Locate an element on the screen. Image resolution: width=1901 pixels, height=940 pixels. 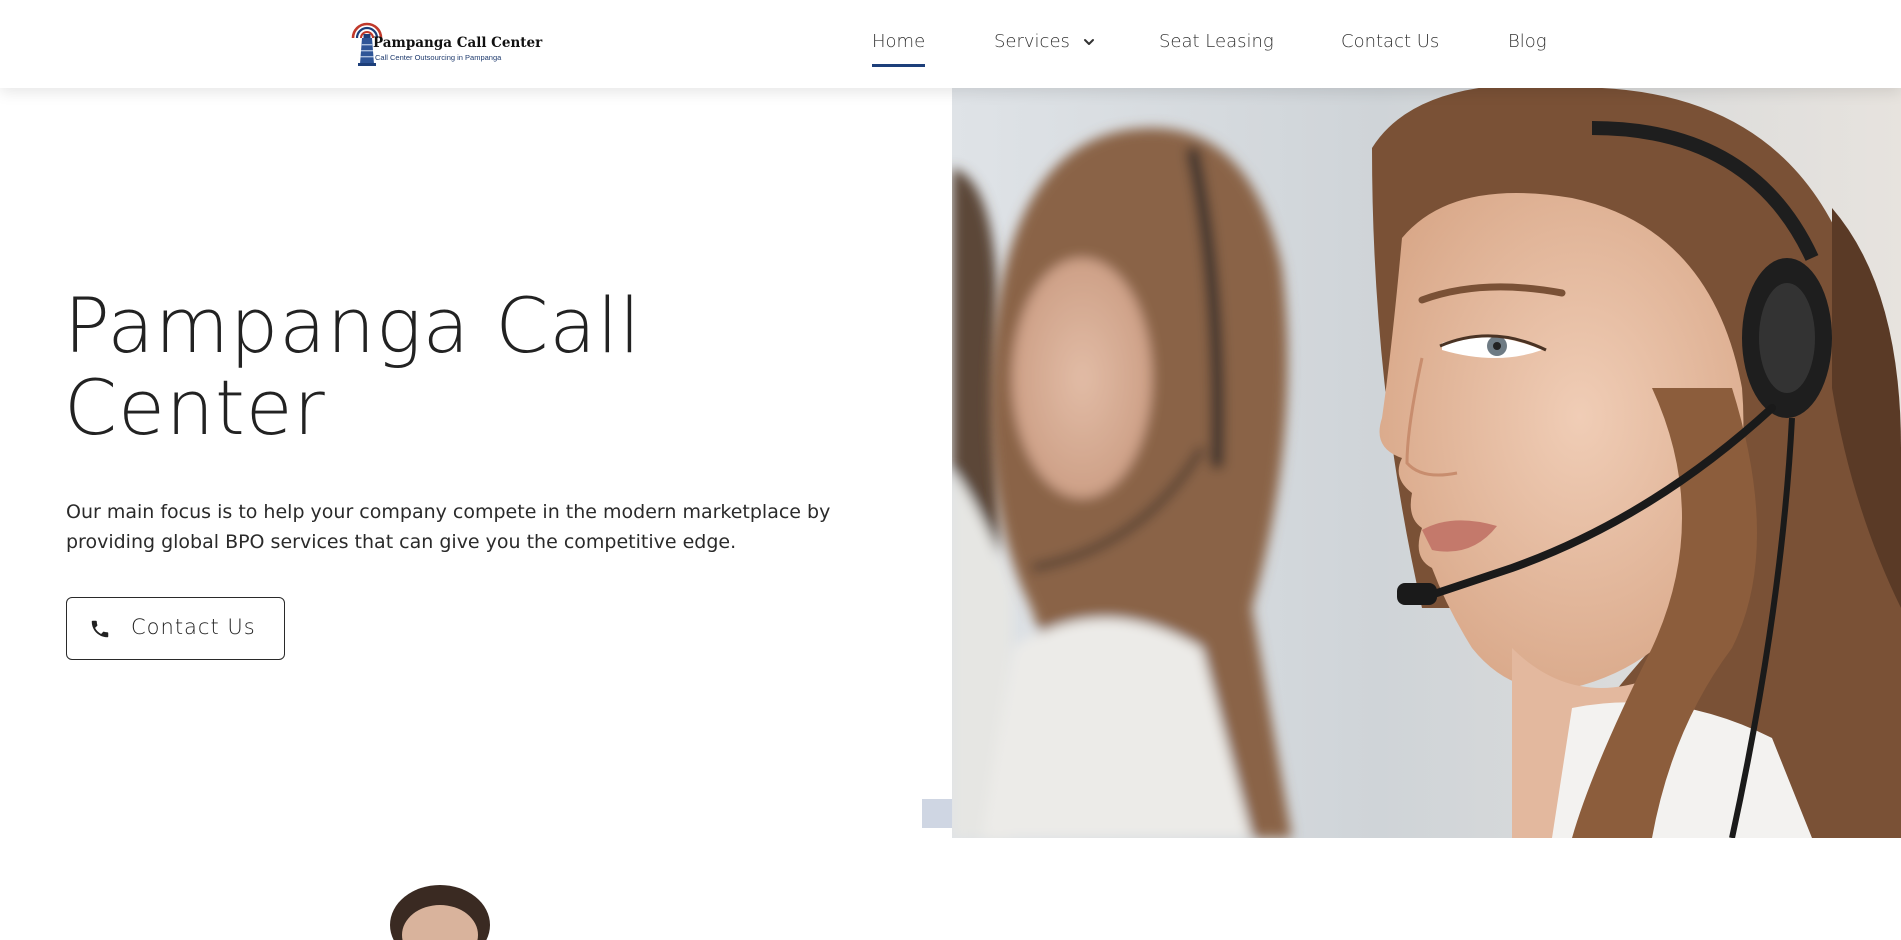
hero-title: Pampanga Call Center is located at coordinates (444, 367).